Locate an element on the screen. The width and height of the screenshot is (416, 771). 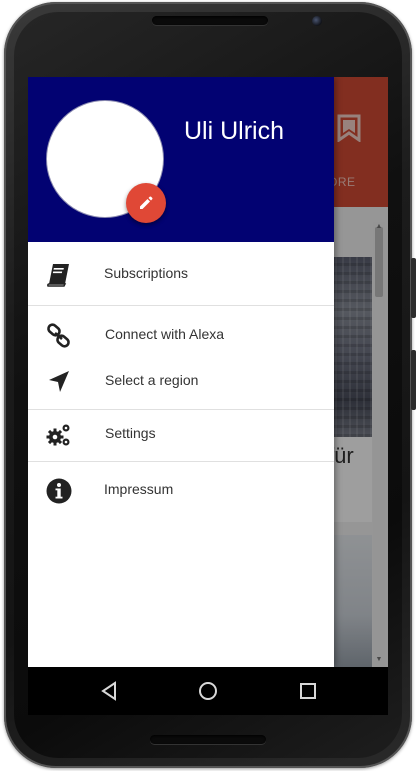
bottom-speaker is located at coordinates (208, 739).